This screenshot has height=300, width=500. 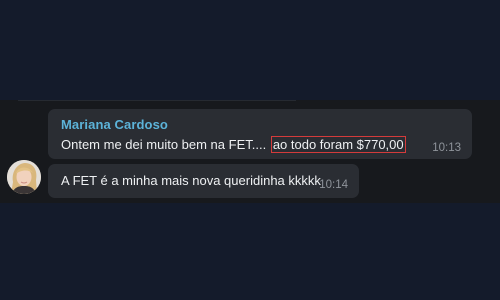 I want to click on divider, so click(x=157, y=100).